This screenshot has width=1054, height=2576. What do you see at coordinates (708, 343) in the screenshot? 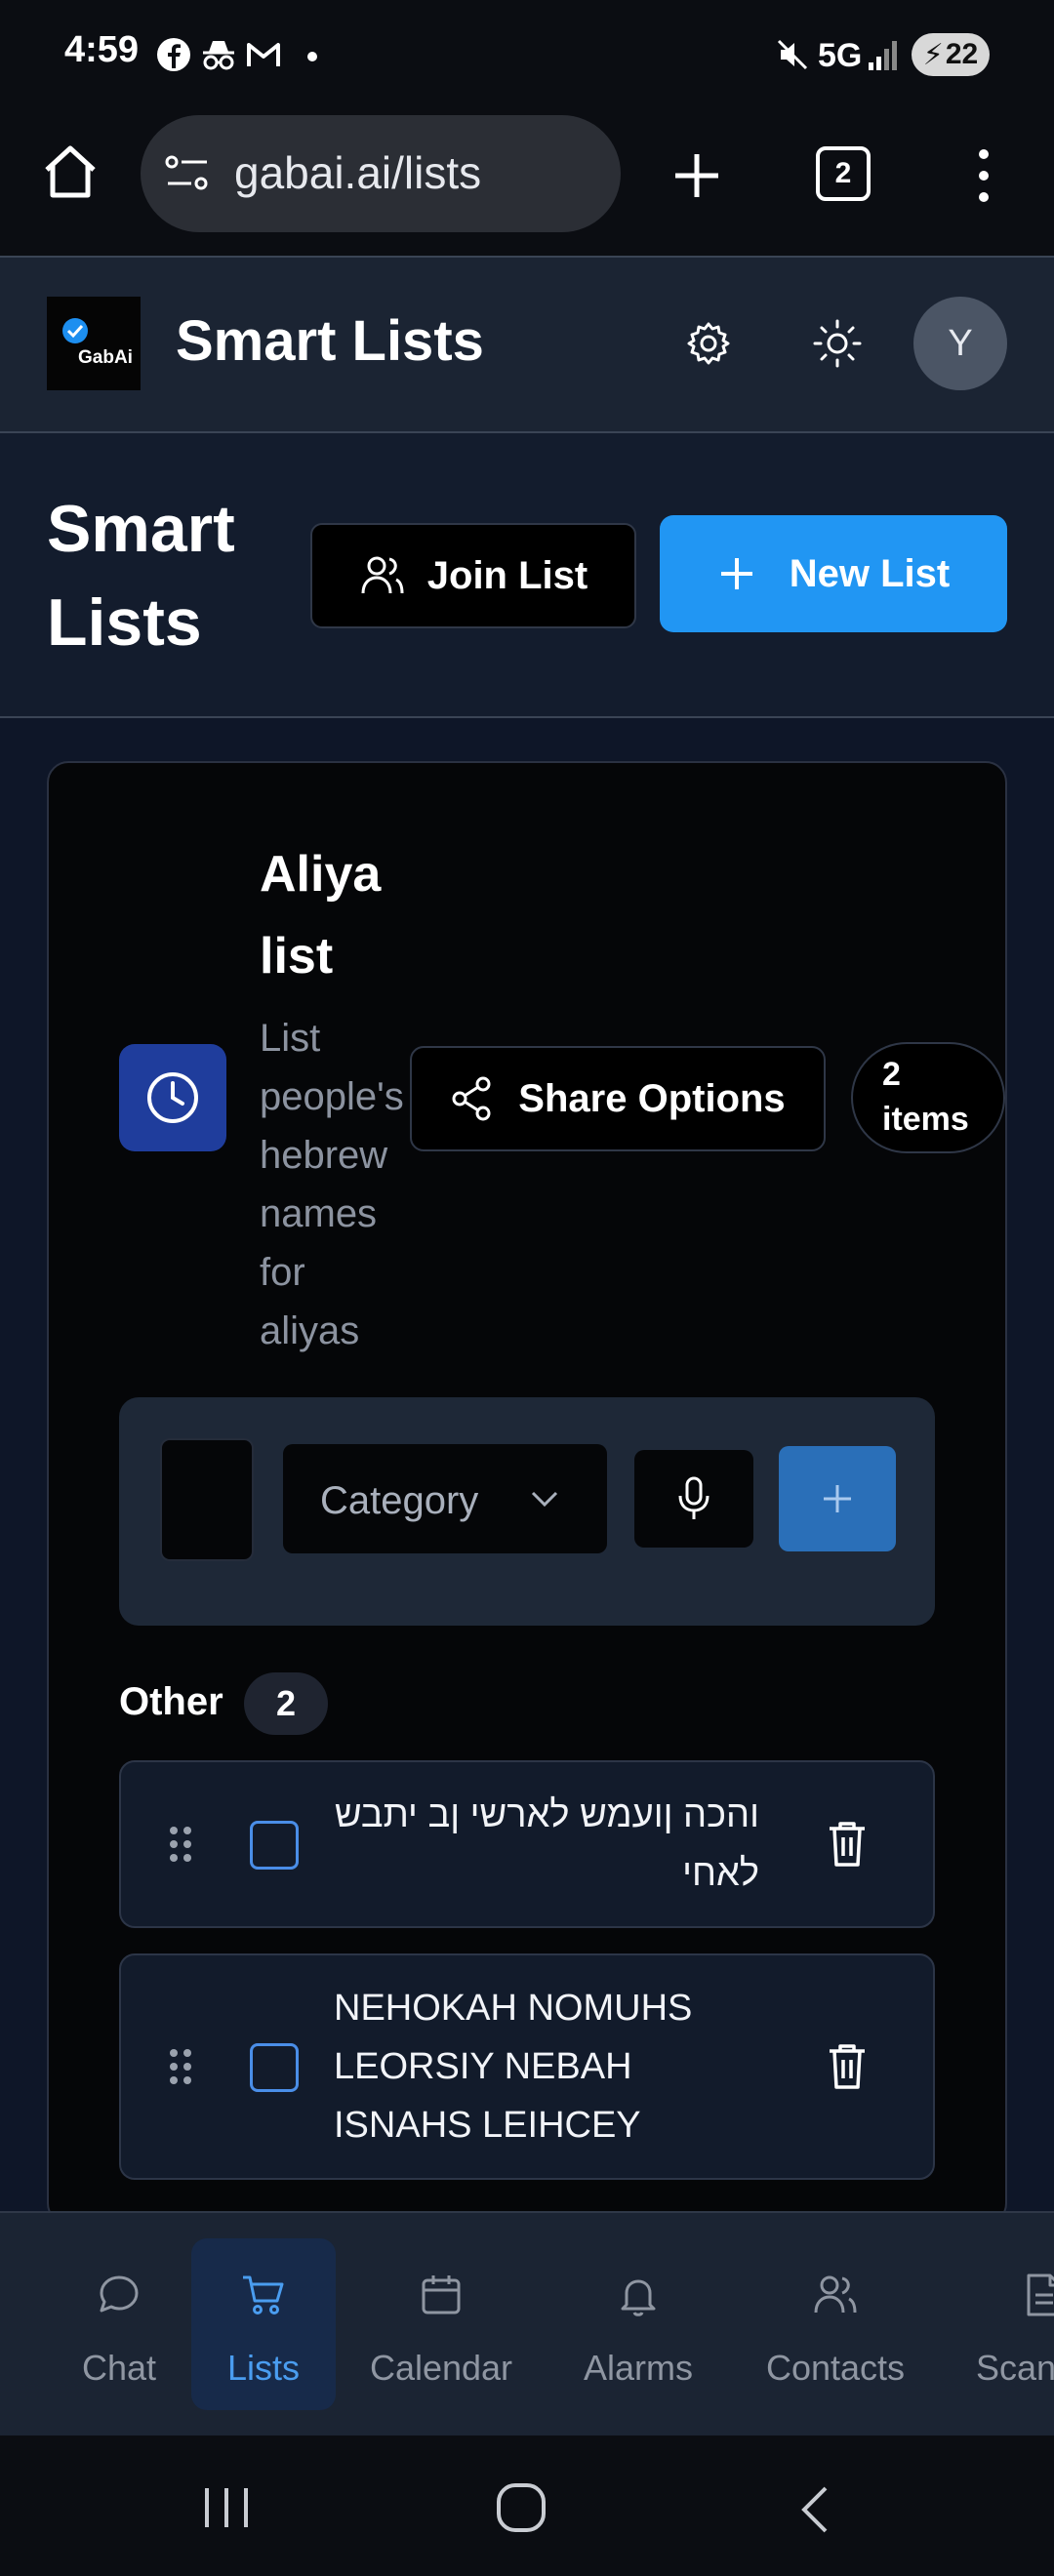
I see `settings-gear-icon` at bounding box center [708, 343].